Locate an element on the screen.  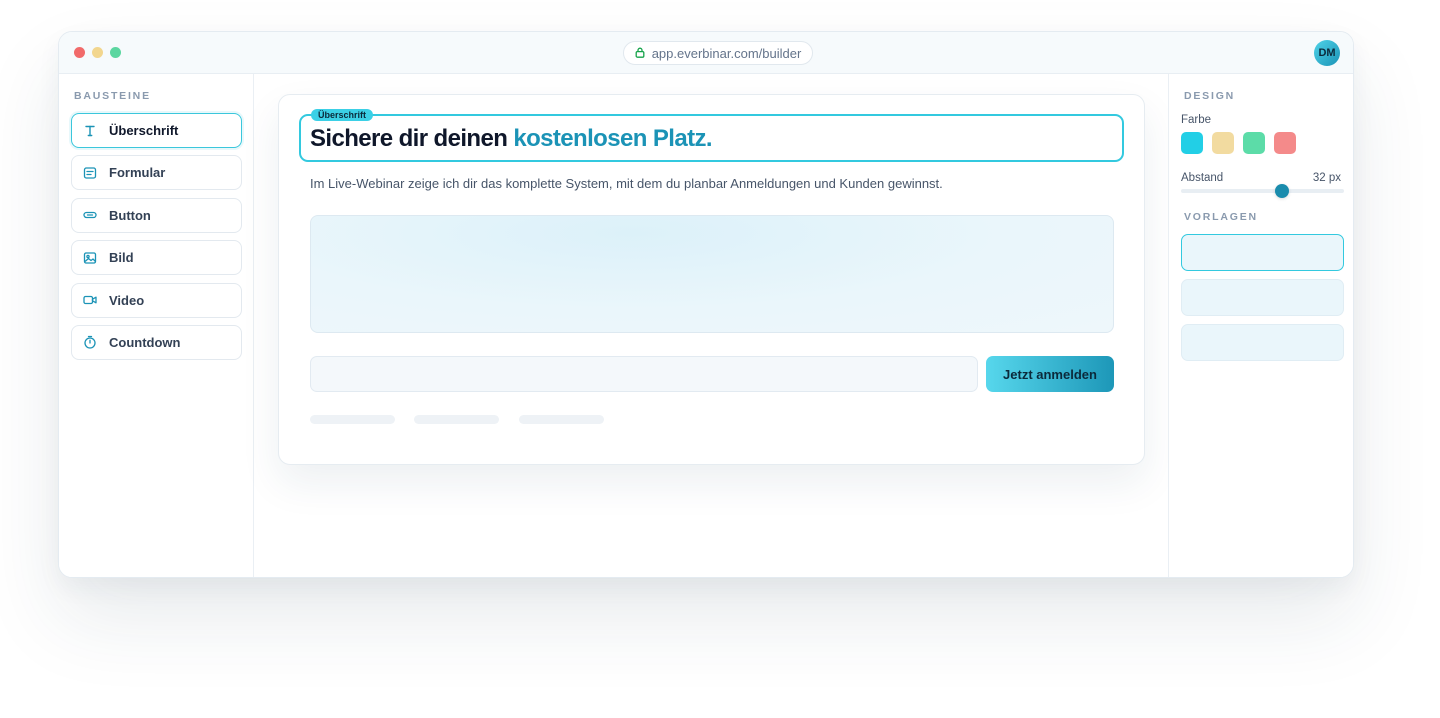
address-bar: app.everbinar.com/builder is located at coordinates (718, 53).